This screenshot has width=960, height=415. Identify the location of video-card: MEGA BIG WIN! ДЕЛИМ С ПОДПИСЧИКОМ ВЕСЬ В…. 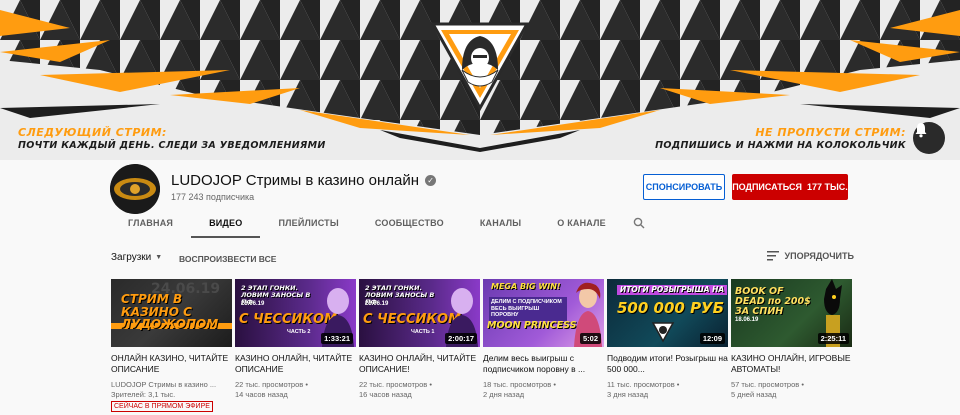
(543, 345).